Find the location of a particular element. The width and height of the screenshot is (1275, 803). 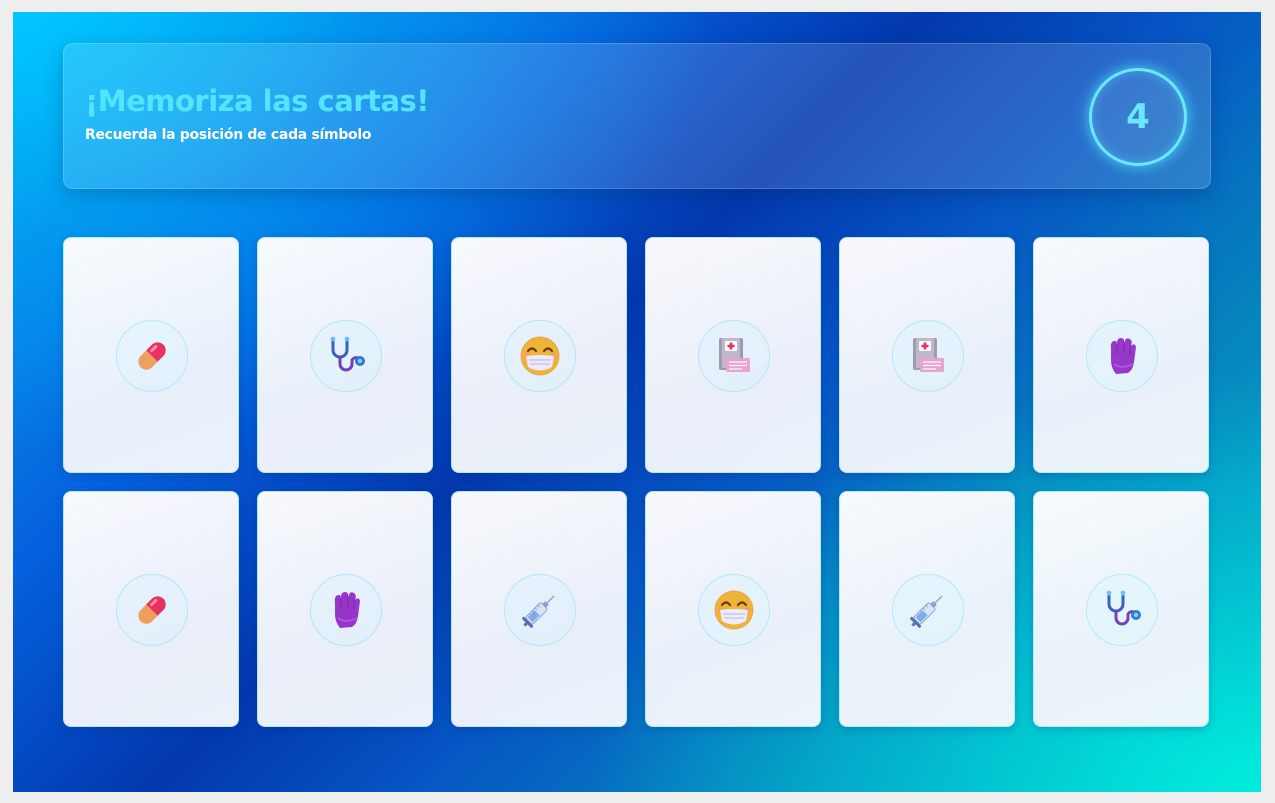

page-subtitle: Recuerda la posición de cada símbolo is located at coordinates (228, 135).